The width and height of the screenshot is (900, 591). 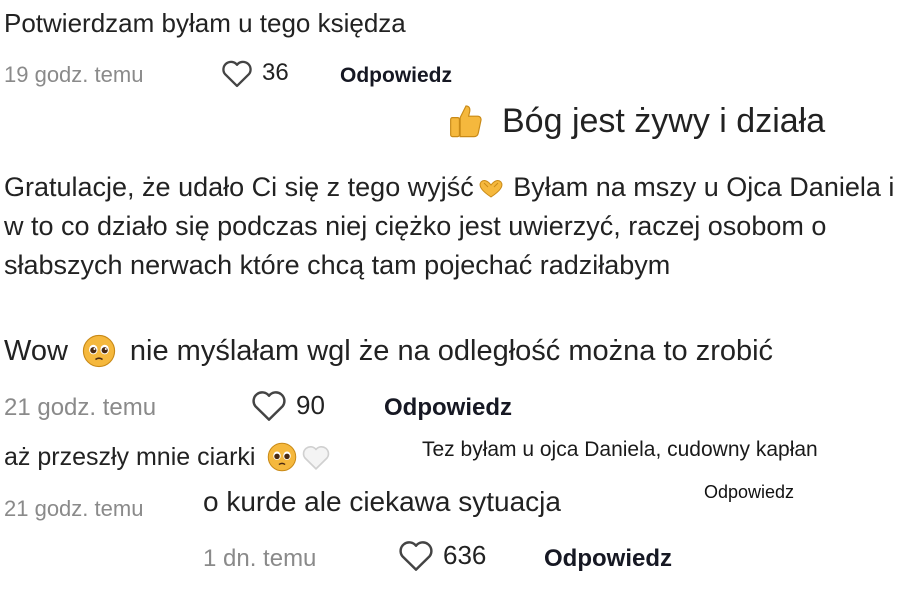 What do you see at coordinates (441, 555) in the screenshot?
I see `like-button: 636` at bounding box center [441, 555].